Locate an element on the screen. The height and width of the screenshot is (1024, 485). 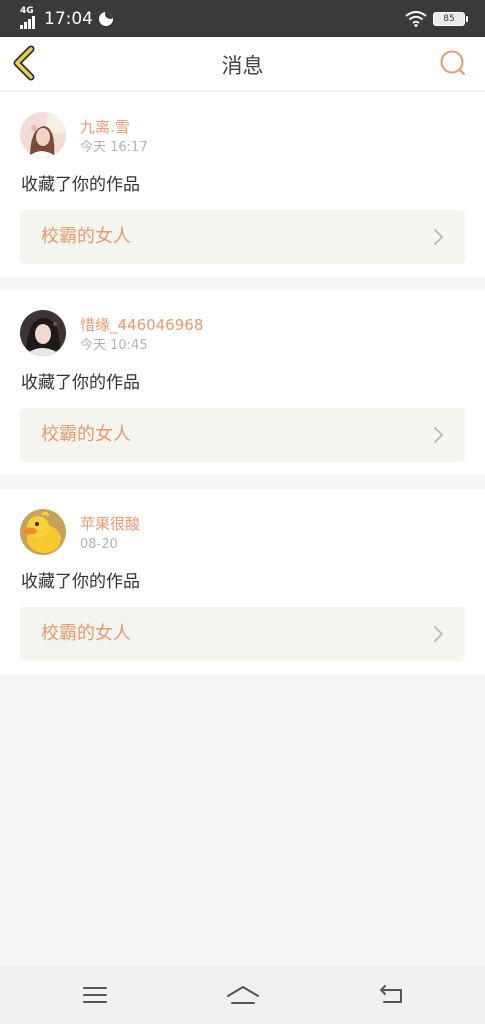
home-button is located at coordinates (243, 995).